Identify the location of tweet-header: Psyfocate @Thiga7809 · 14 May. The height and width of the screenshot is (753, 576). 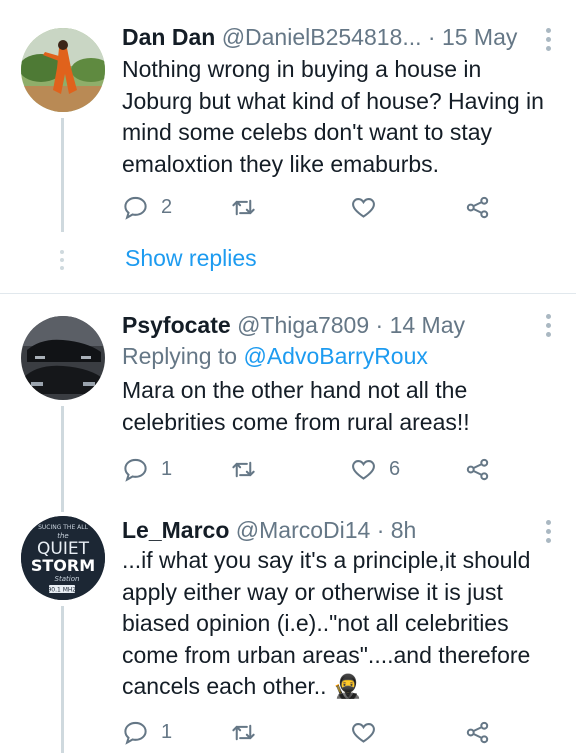
(329, 325).